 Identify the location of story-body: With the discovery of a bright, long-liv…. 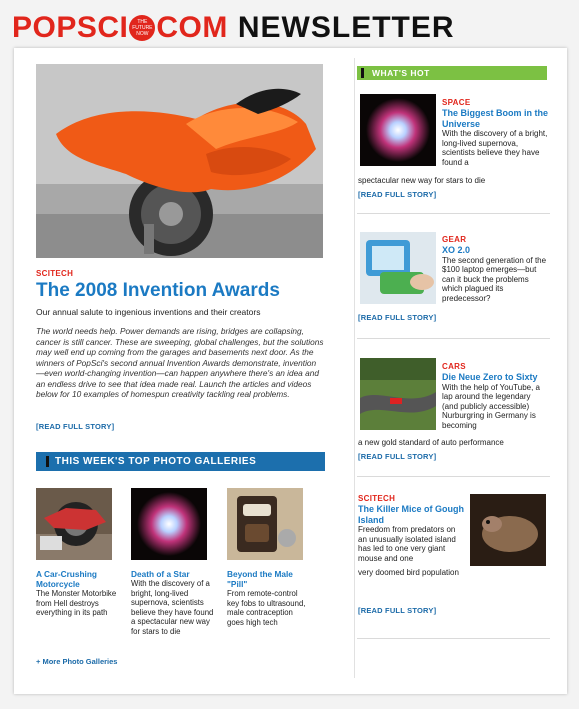
(495, 148).